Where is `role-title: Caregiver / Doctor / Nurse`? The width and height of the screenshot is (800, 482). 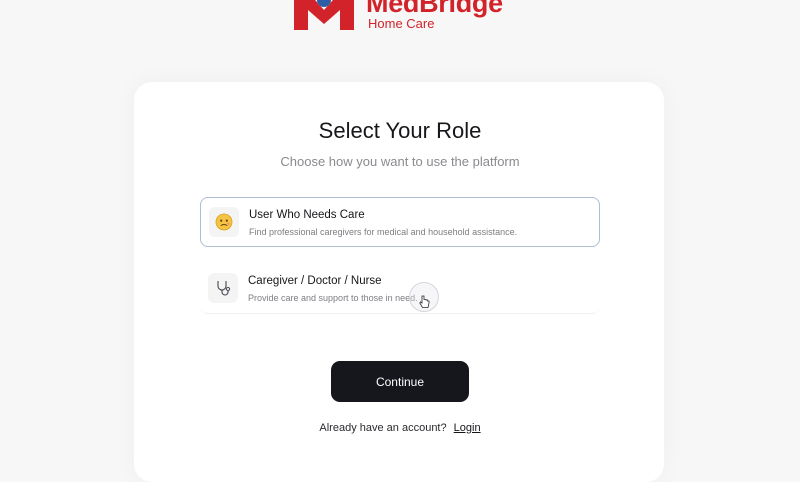
role-title: Caregiver / Doctor / Nurse is located at coordinates (315, 281).